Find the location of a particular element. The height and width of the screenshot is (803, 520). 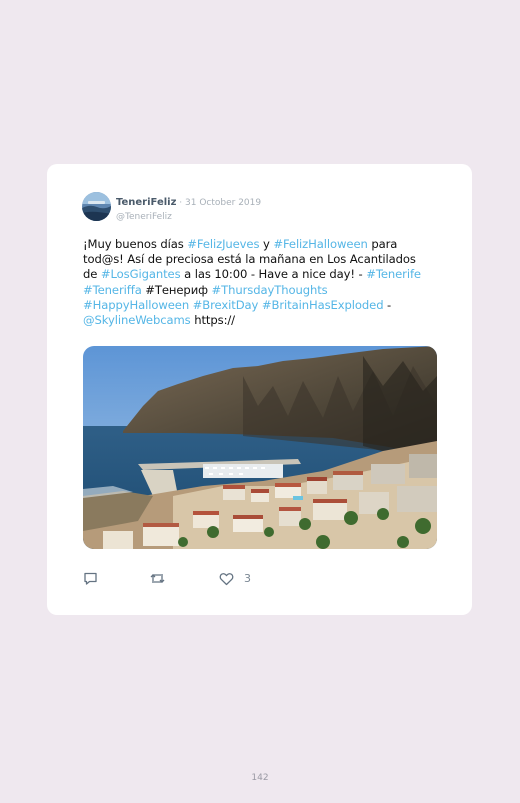

hashtag-link: #LosGigantes is located at coordinates (141, 274).